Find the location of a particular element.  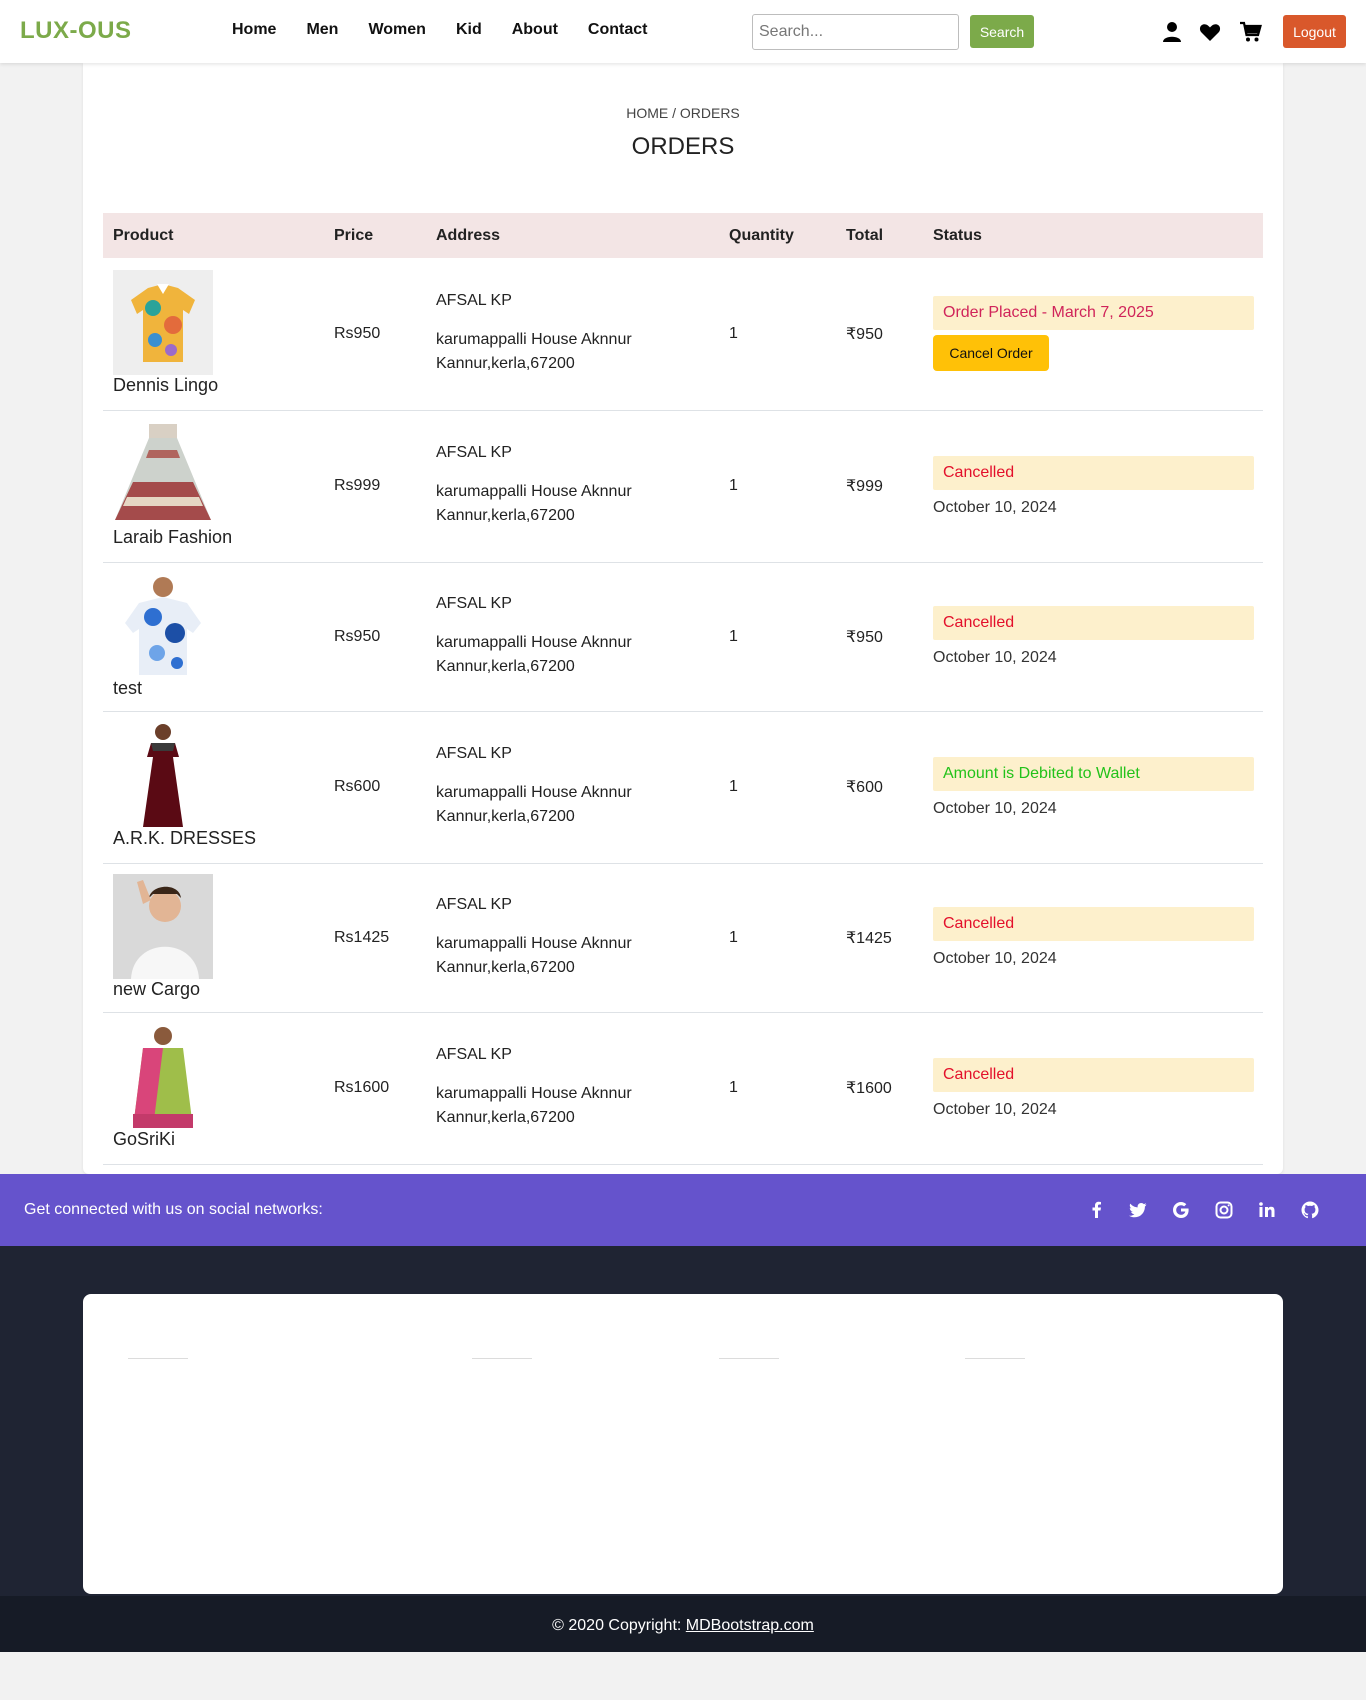

search-input is located at coordinates (855, 32).